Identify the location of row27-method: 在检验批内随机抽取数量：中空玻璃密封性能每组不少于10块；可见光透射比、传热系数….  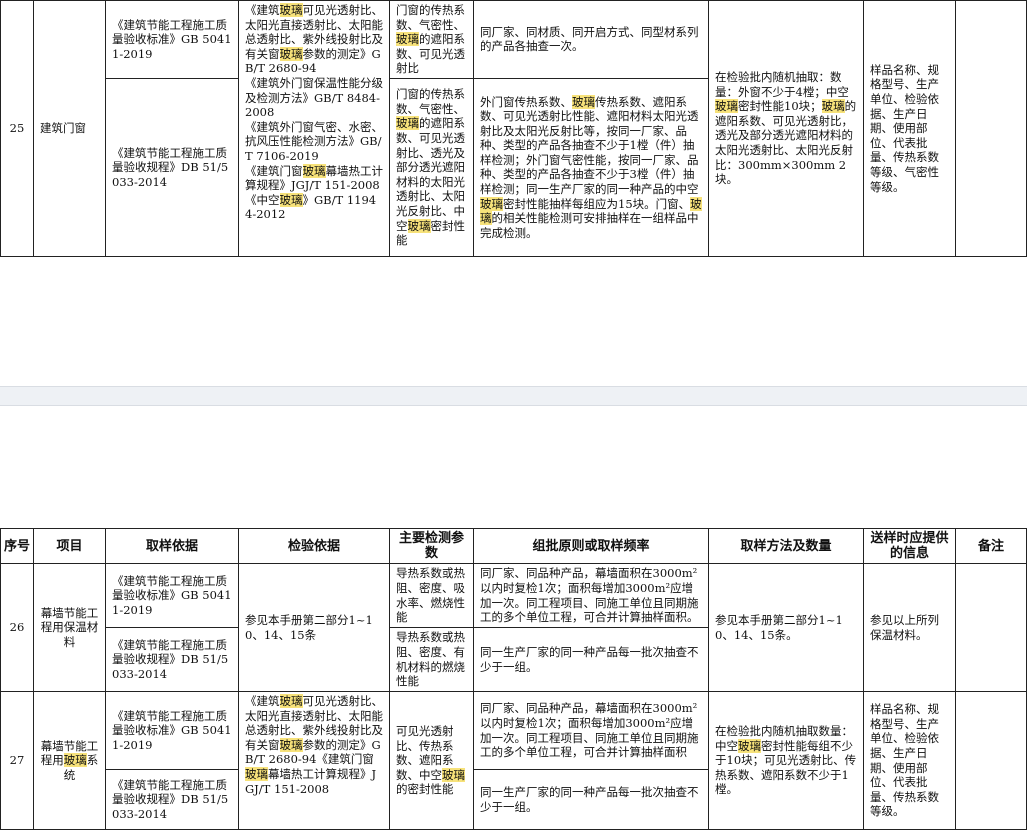
(786, 760).